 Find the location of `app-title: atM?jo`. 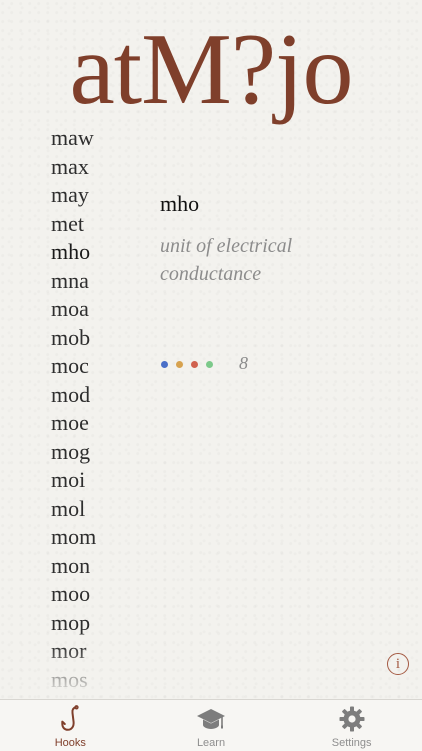

app-title: atM?jo is located at coordinates (211, 69).